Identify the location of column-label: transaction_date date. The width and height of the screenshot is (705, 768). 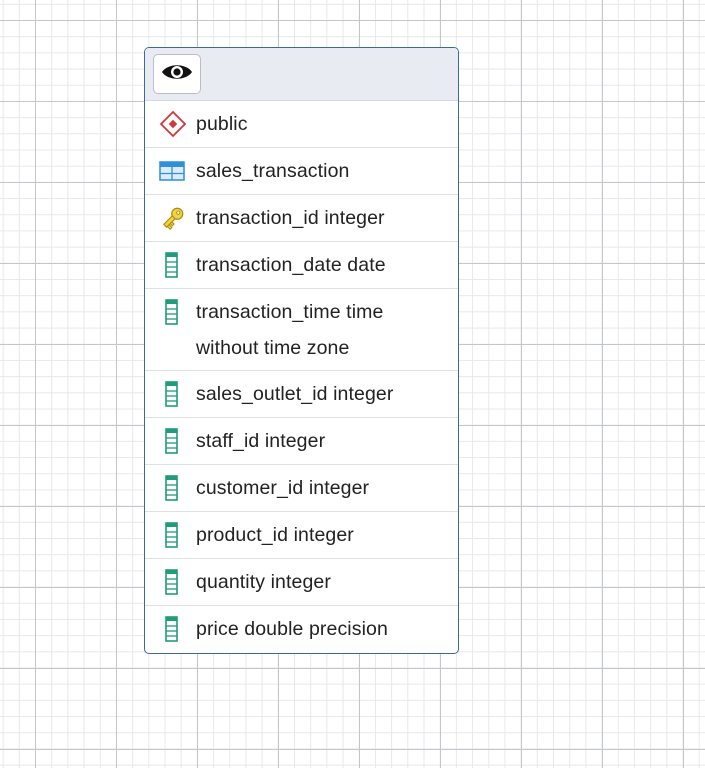
(291, 265).